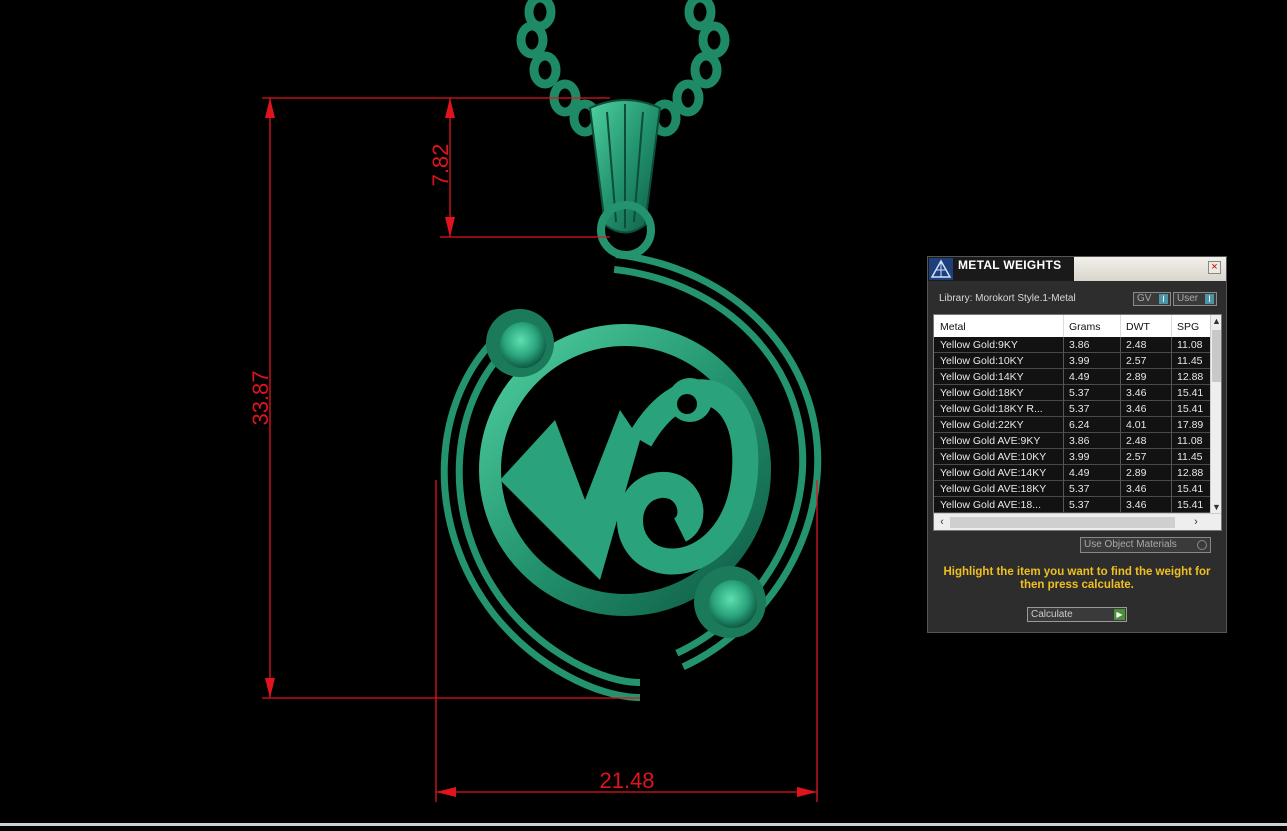 The image size is (1287, 831). I want to click on cell-metal: Yellow Gold:22KY, so click(982, 425).